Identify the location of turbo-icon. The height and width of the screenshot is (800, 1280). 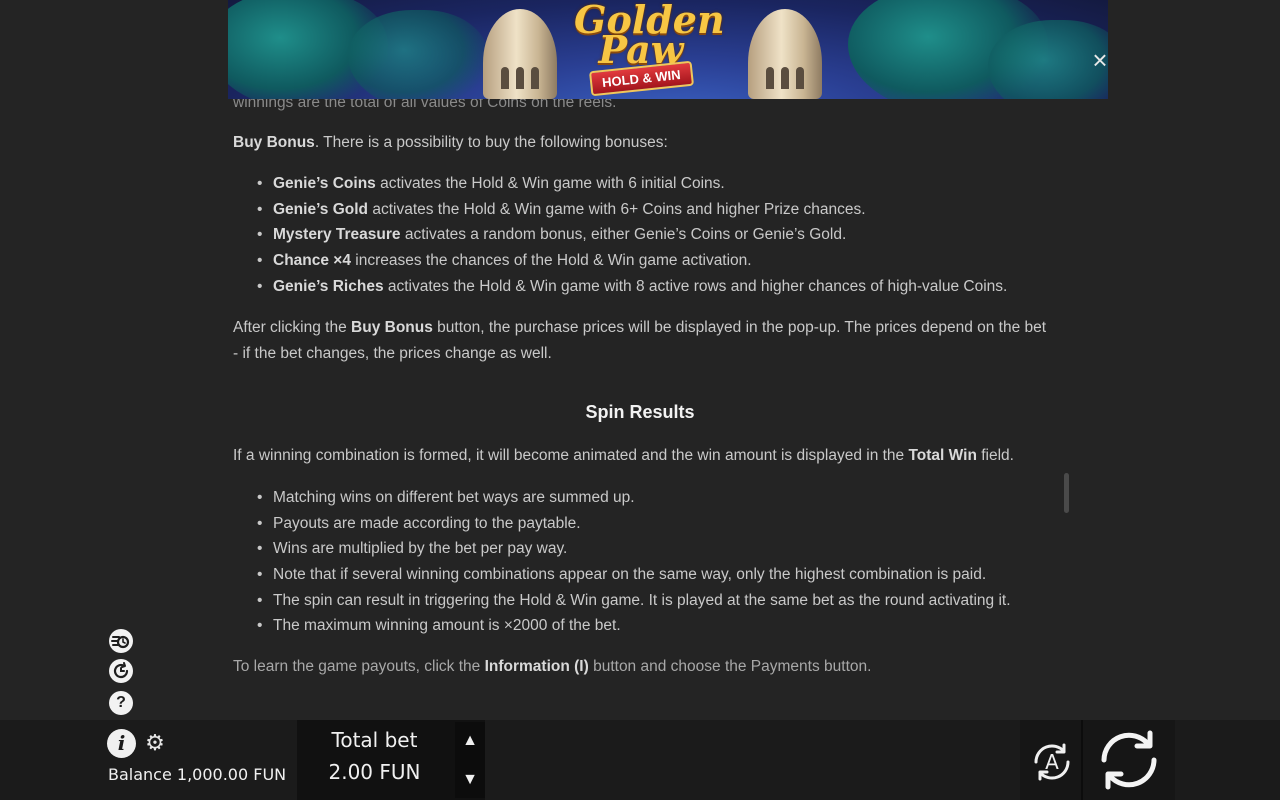
(121, 641).